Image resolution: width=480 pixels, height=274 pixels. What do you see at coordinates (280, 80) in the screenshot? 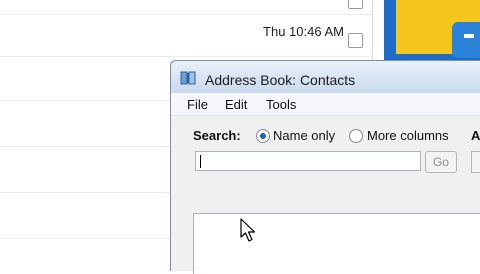
I see `window-title: Address Book: Contacts` at bounding box center [280, 80].